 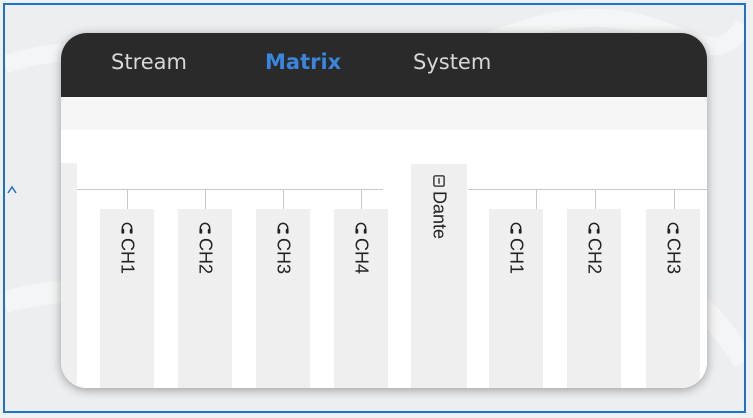 What do you see at coordinates (439, 215) in the screenshot?
I see `dante-group-label: Dante` at bounding box center [439, 215].